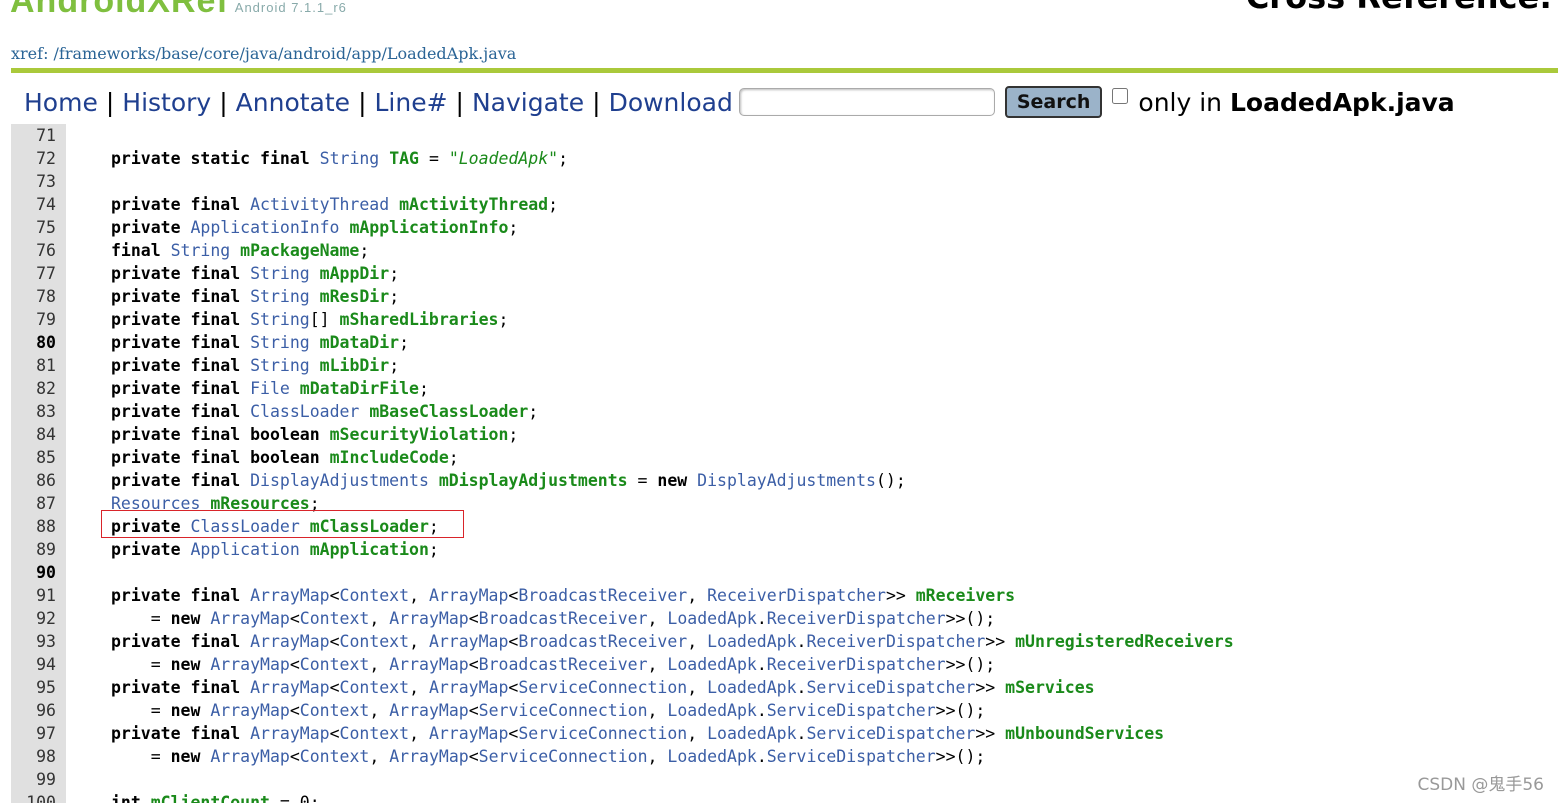  Describe the element at coordinates (275, 526) in the screenshot. I see `code-text: private ClassLoader mClassLoader;` at that location.